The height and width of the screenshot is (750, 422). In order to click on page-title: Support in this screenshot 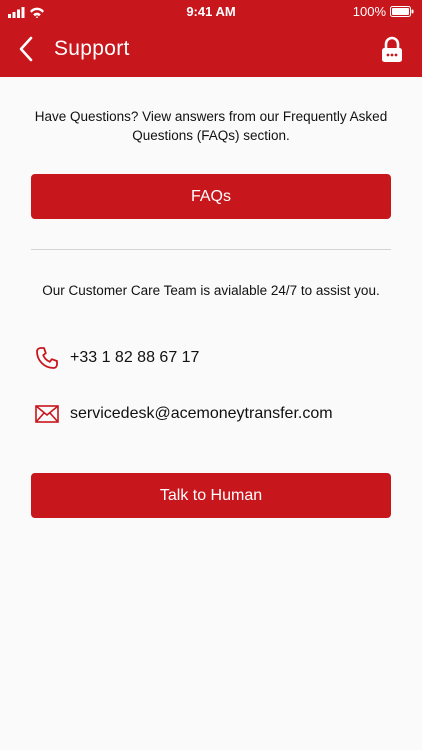, I will do `click(92, 48)`.